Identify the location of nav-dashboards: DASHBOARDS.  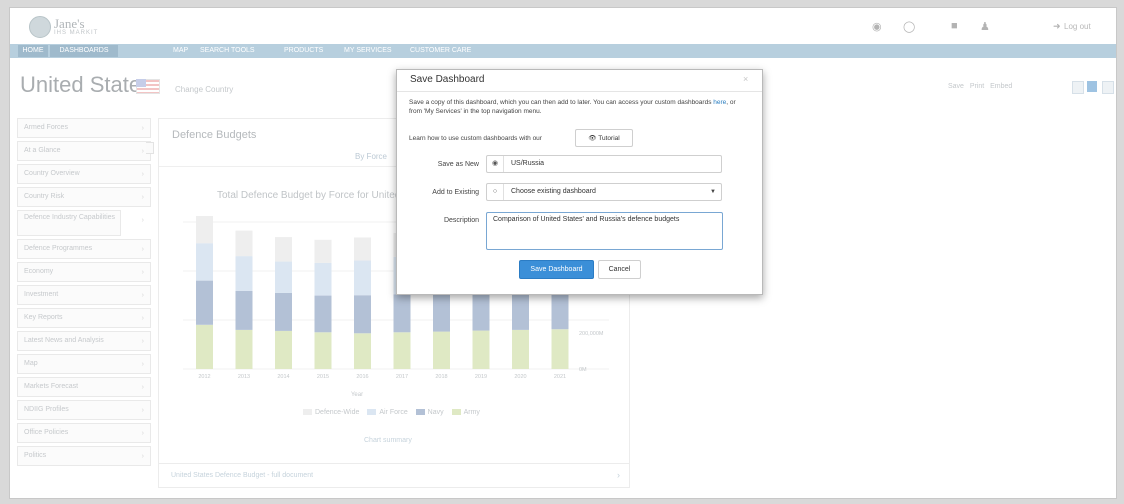
(84, 51).